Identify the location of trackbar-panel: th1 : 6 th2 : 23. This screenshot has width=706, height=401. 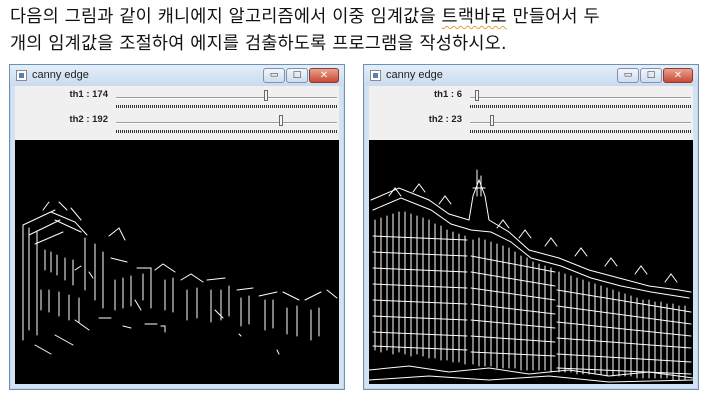
(531, 113).